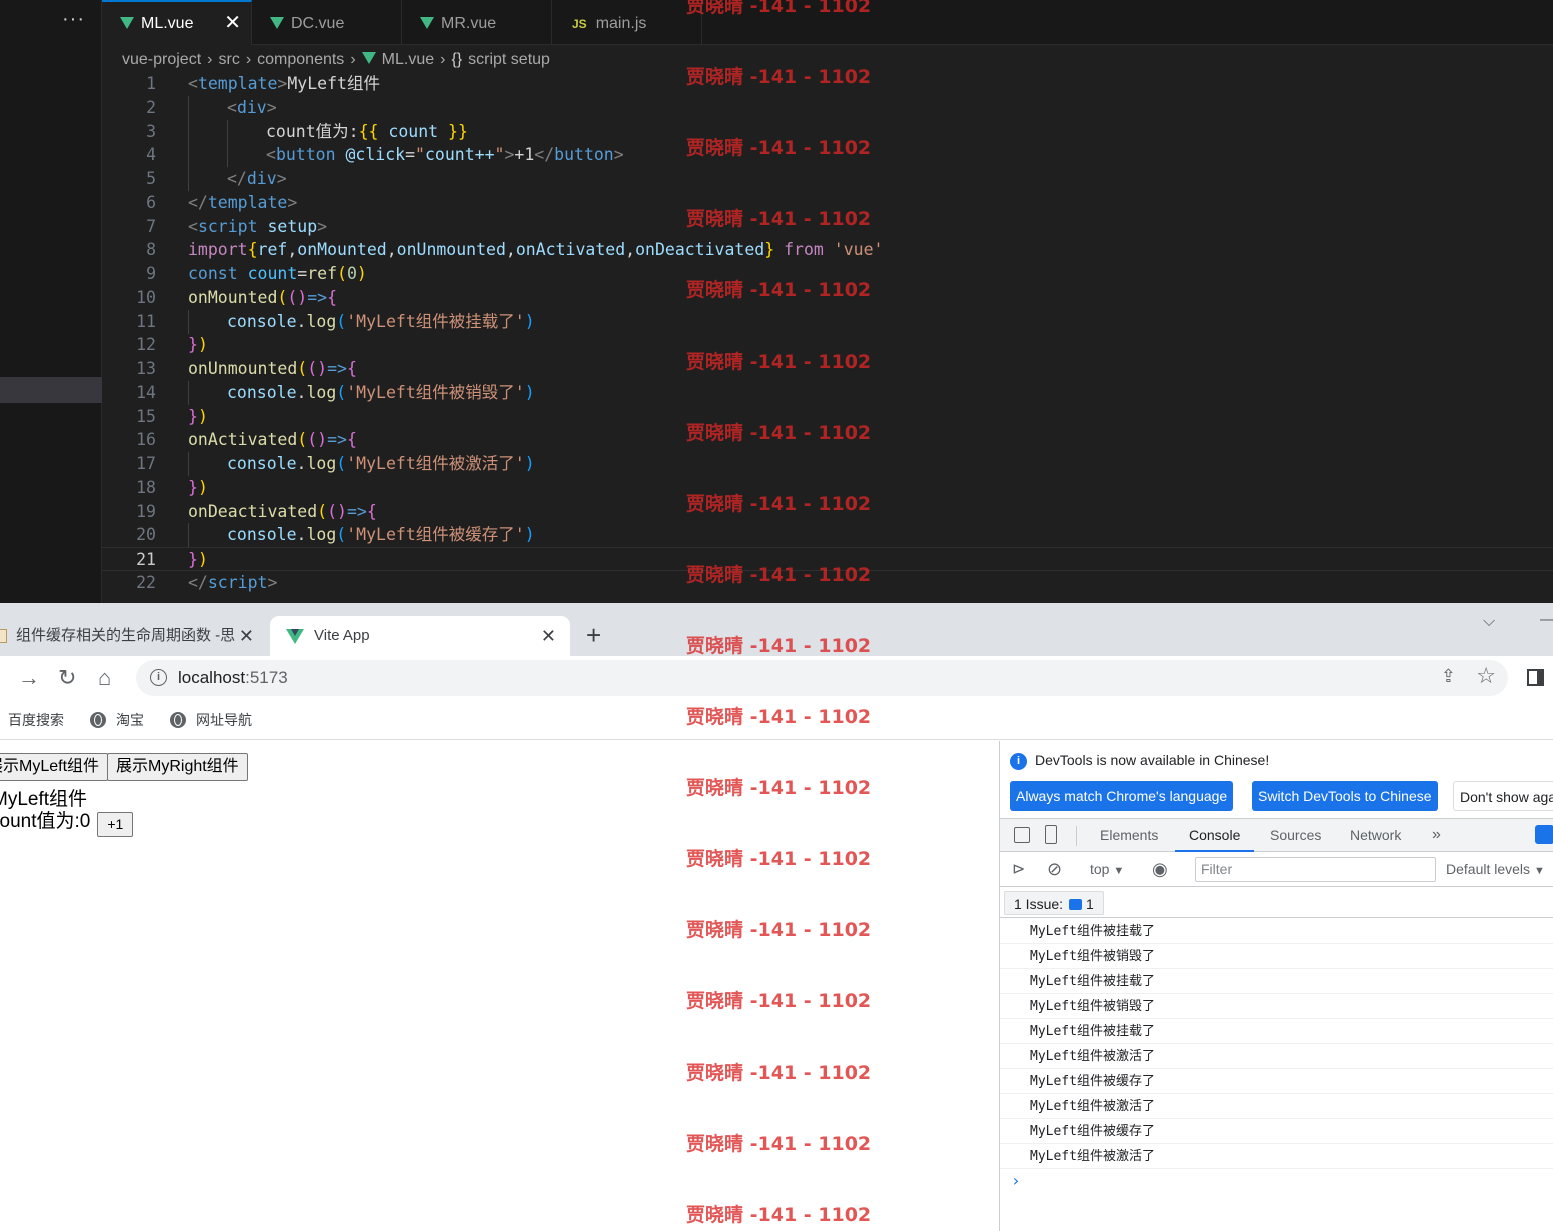 The width and height of the screenshot is (1553, 1231). Describe the element at coordinates (228, 59) in the screenshot. I see `breadcrumb-item: src` at that location.